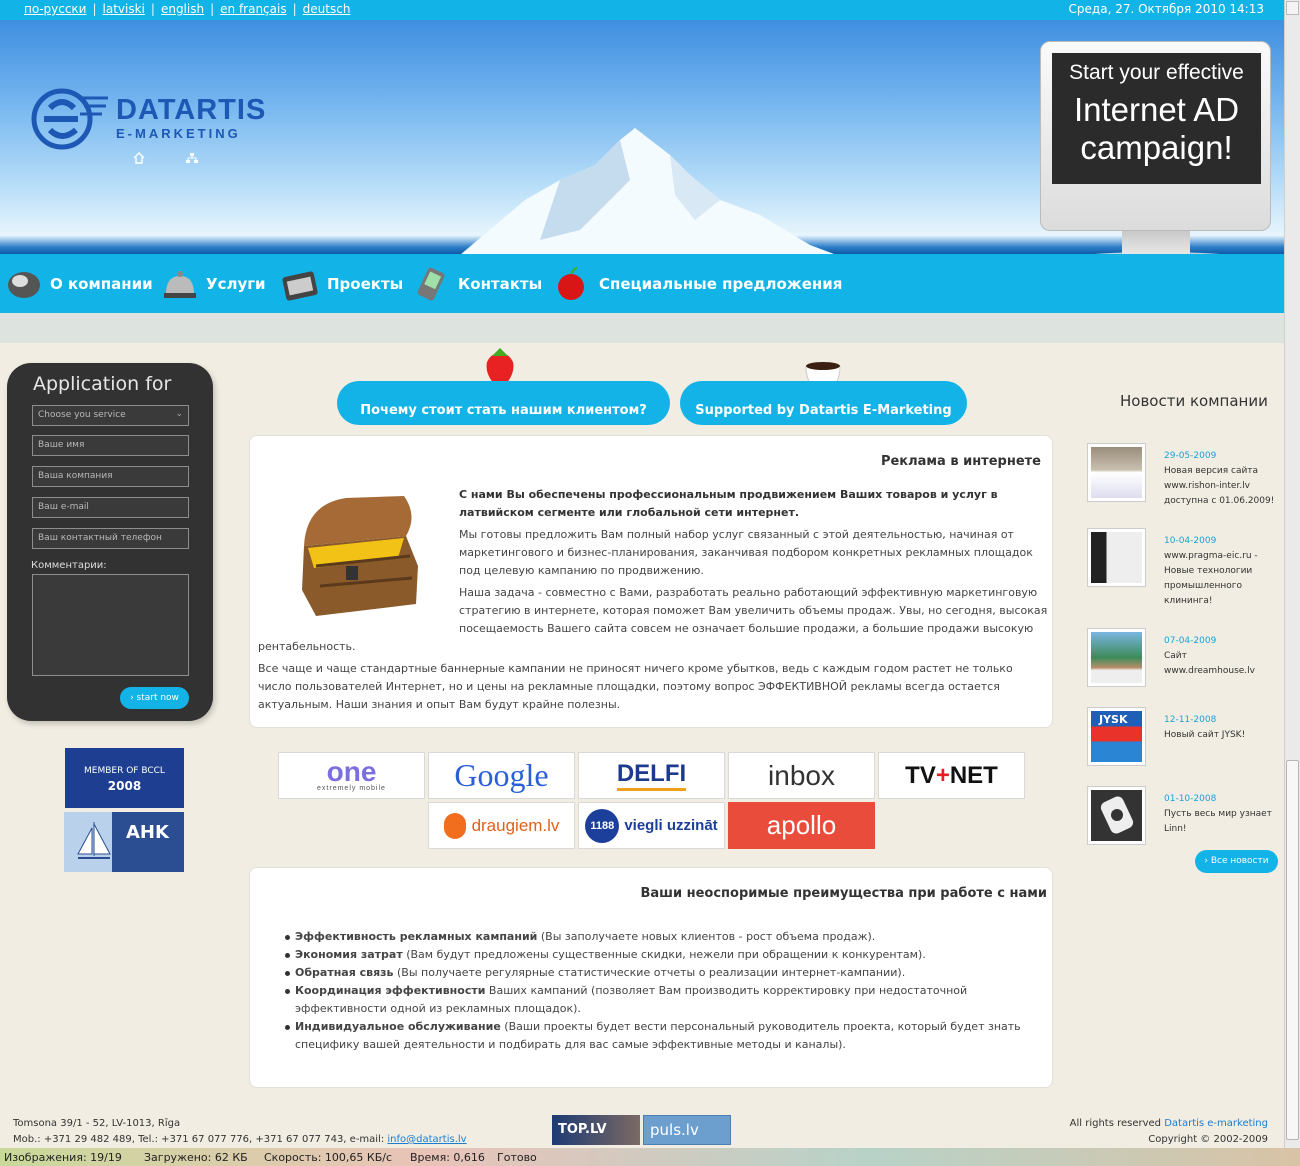 The width and height of the screenshot is (1300, 1166). I want to click on datartis-logo: DATARTIS E-MARKETING, so click(147, 120).